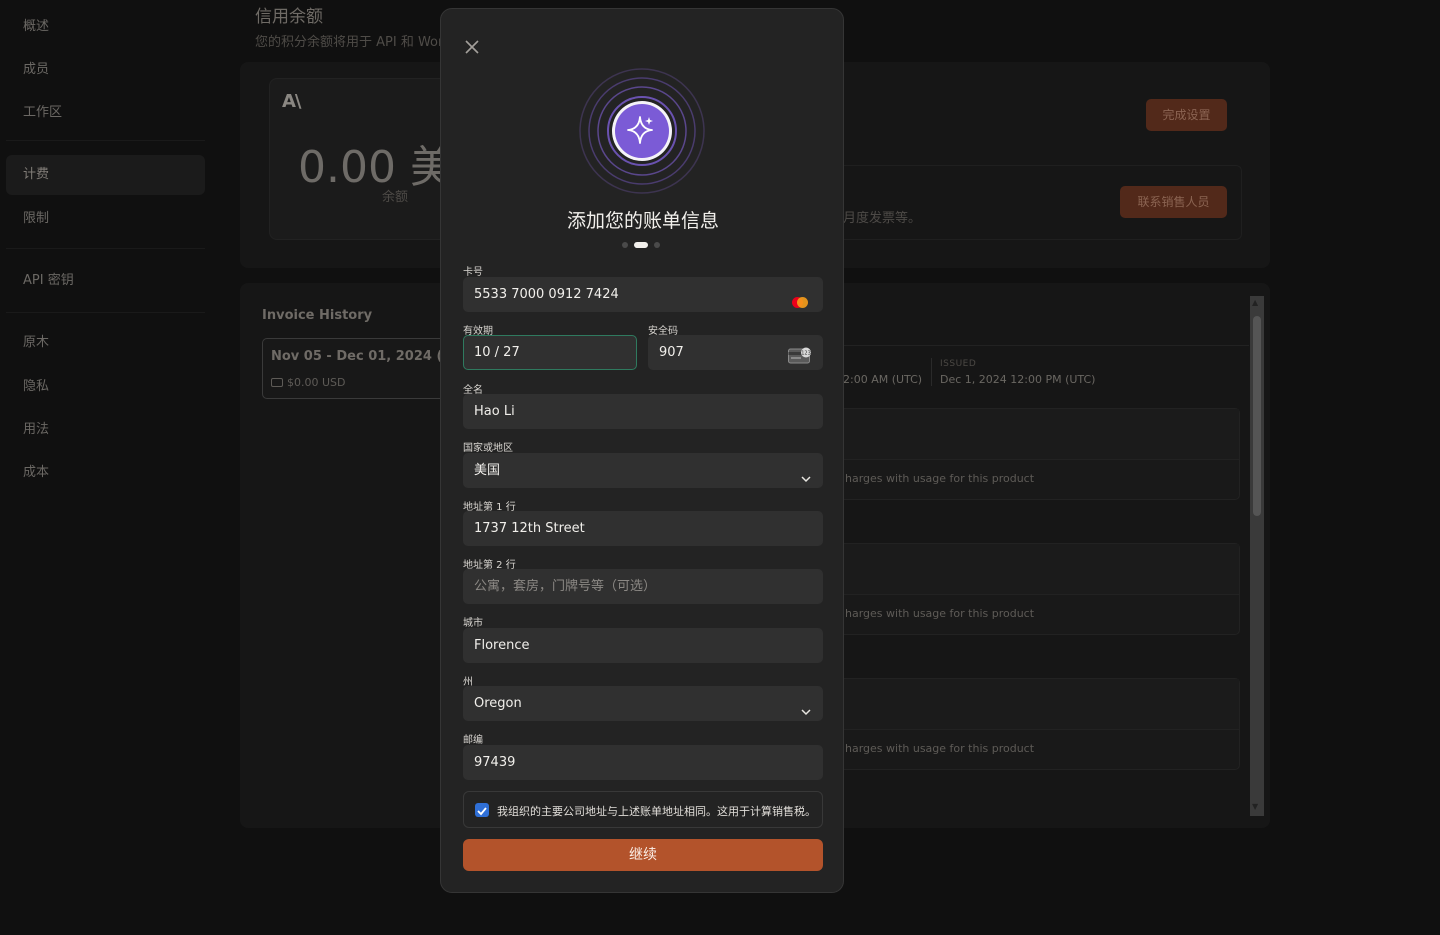  What do you see at coordinates (643, 703) in the screenshot?
I see `state-select: Oregon` at bounding box center [643, 703].